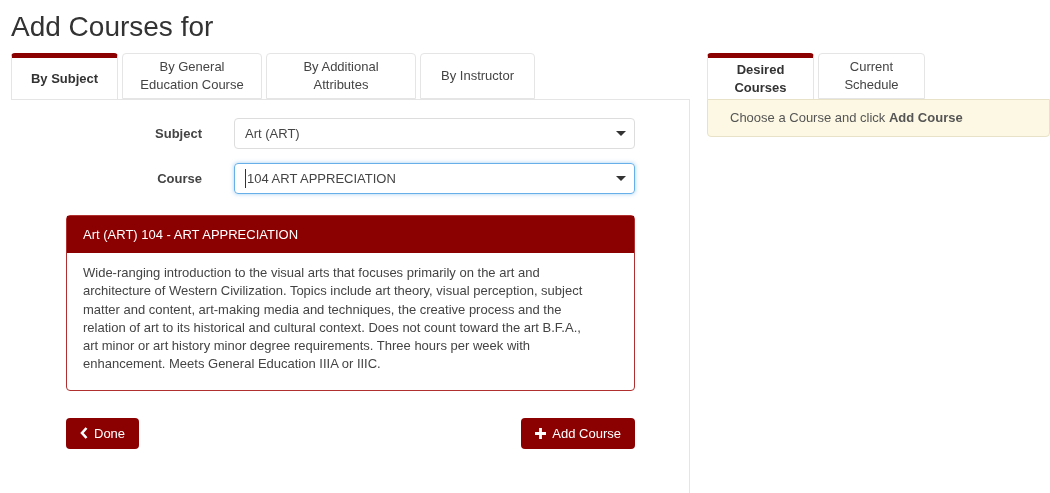  I want to click on tab: By Subject, so click(64, 76).